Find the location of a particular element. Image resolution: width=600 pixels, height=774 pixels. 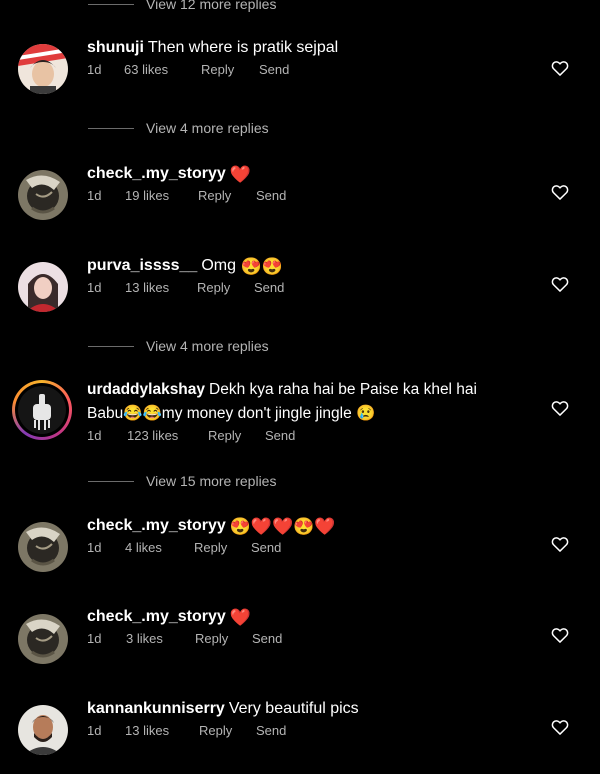

comment-username: purva_issss__ is located at coordinates (142, 265).